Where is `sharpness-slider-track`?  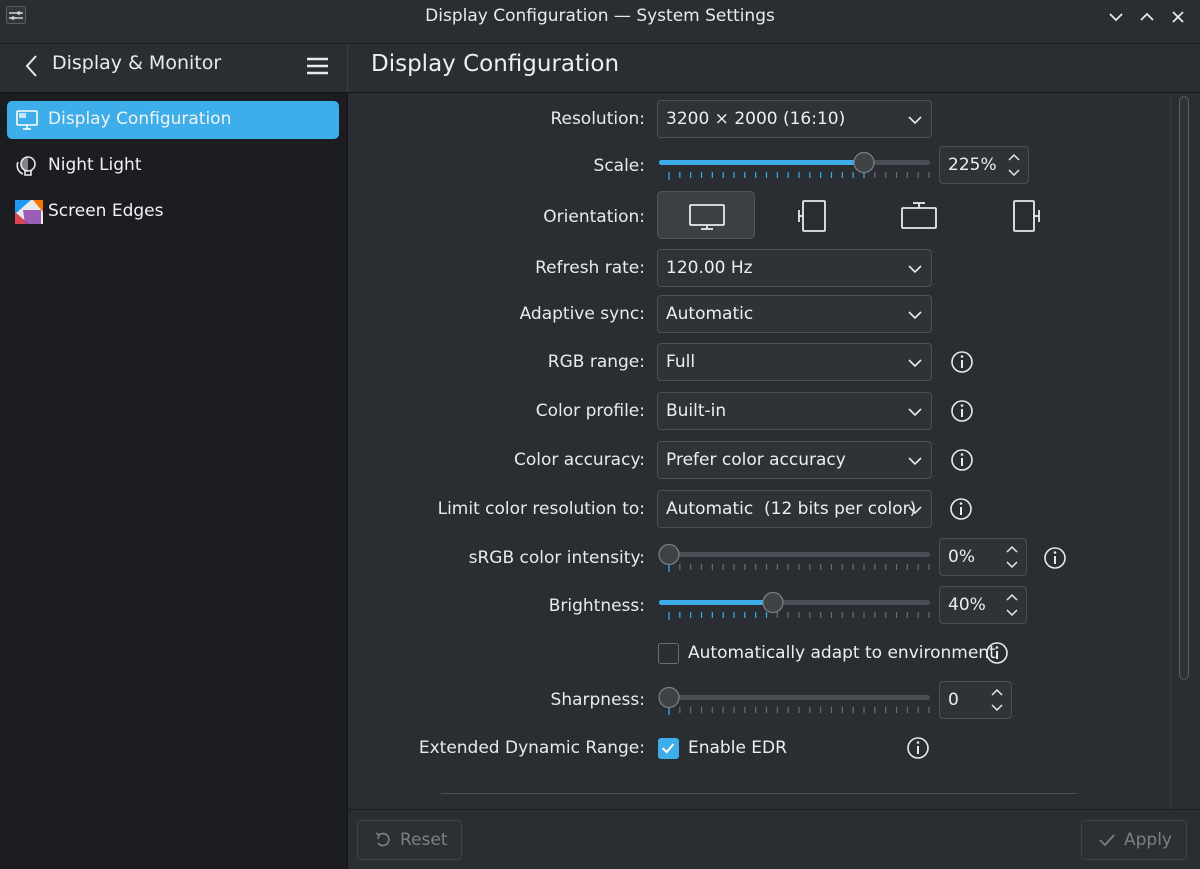 sharpness-slider-track is located at coordinates (794, 697).